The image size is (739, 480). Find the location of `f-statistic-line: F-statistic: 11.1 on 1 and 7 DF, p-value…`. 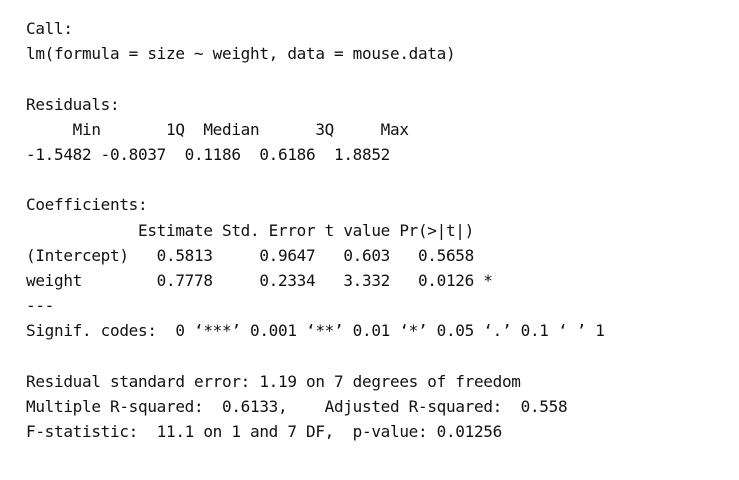

f-statistic-line: F-statistic: 11.1 on 1 and 7 DF, p-value… is located at coordinates (264, 431).